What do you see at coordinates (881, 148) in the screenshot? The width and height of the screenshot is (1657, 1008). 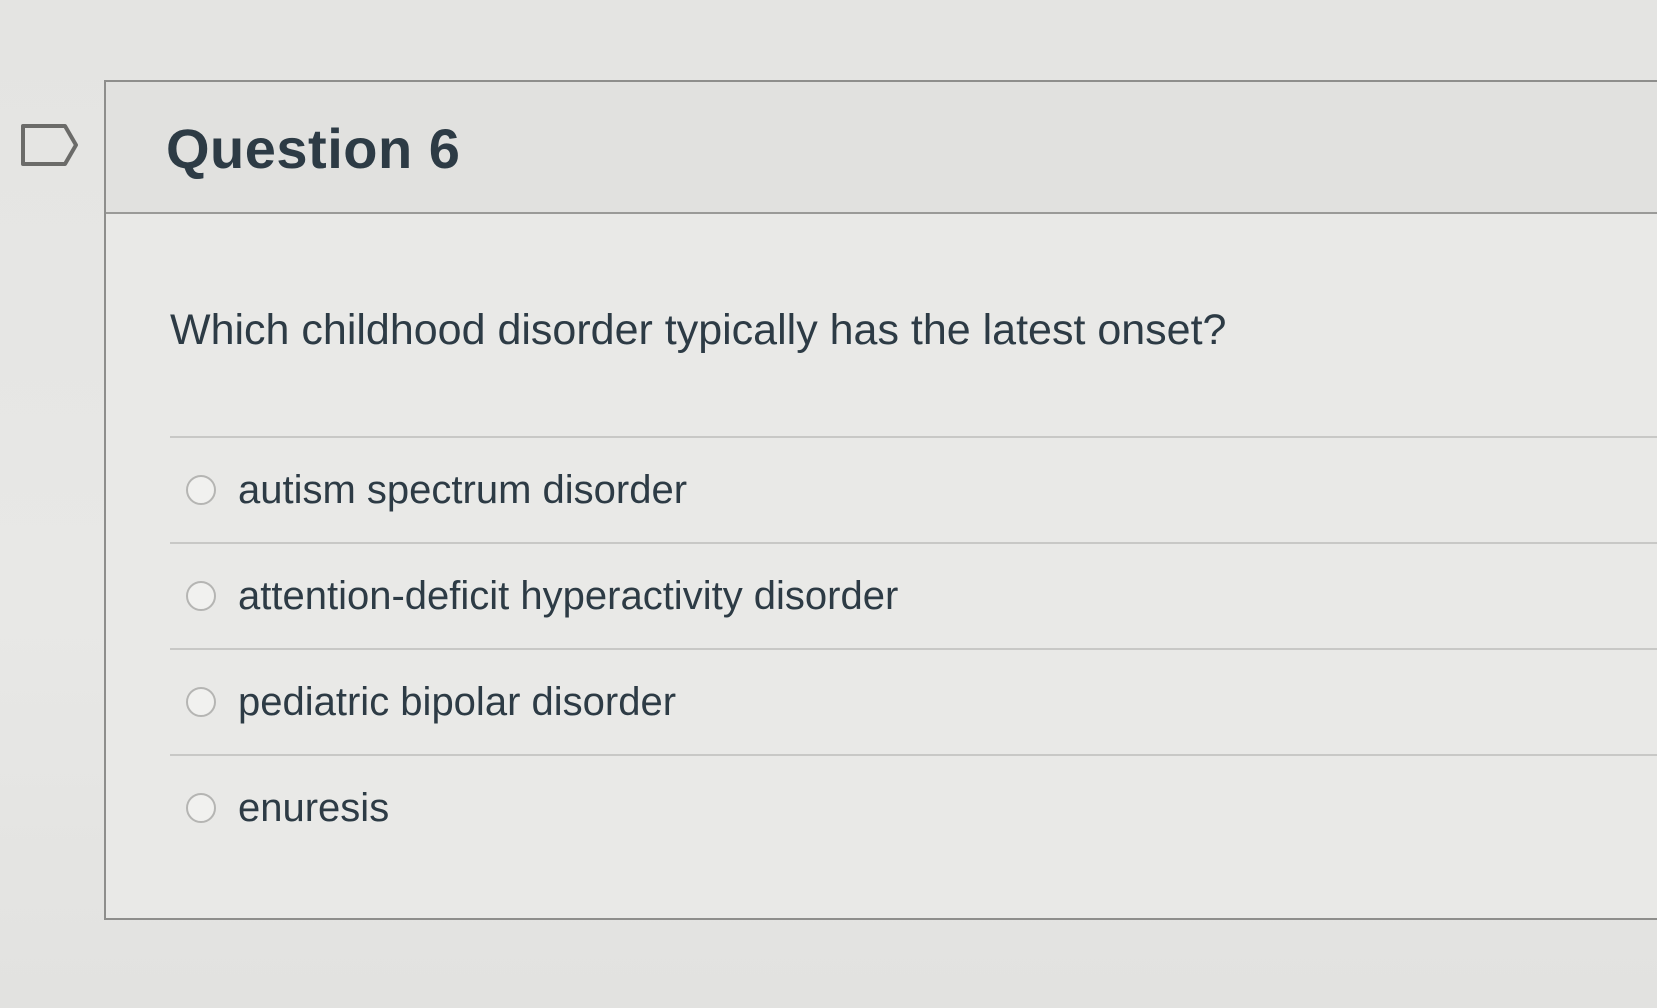 I see `question-header: Question 6` at bounding box center [881, 148].